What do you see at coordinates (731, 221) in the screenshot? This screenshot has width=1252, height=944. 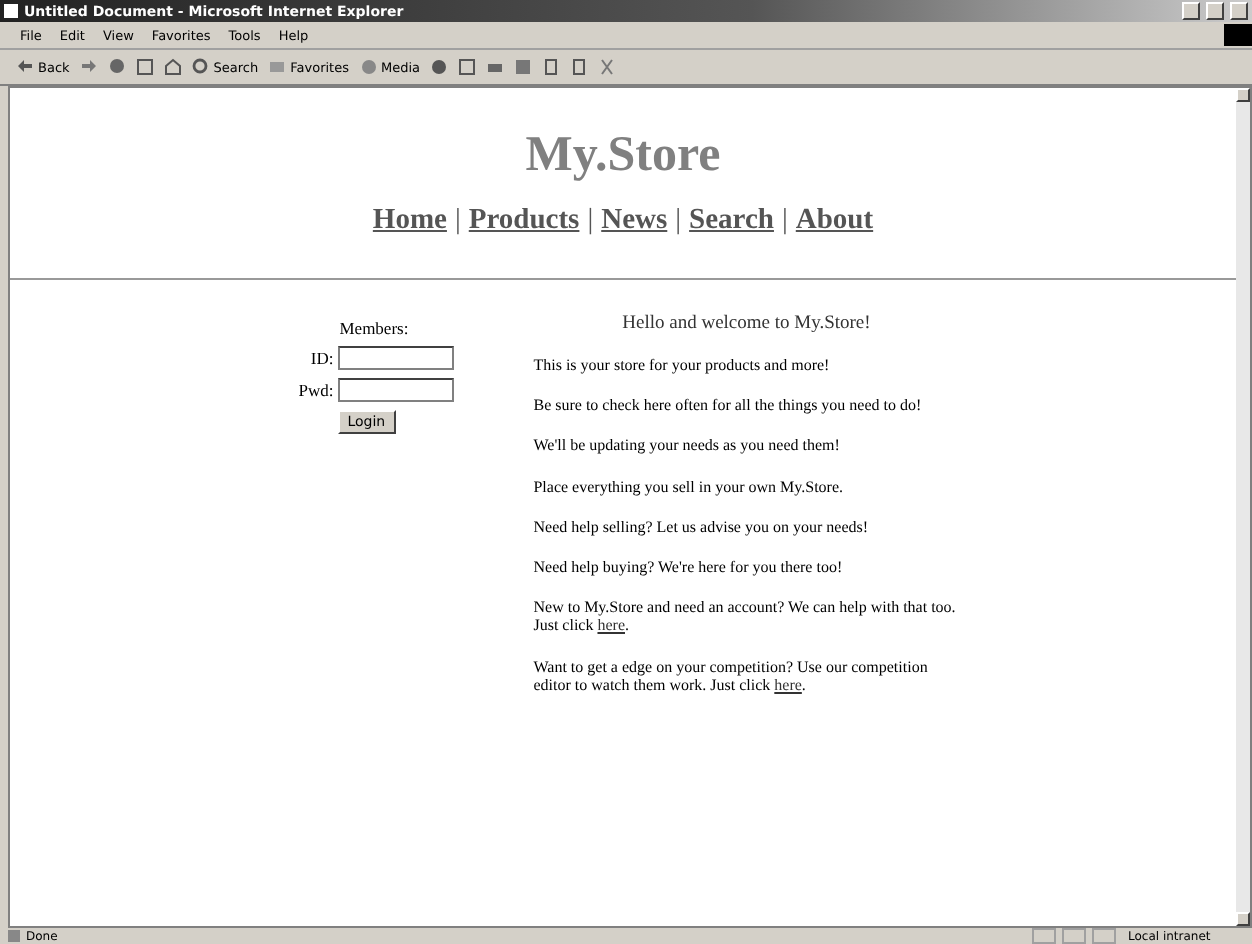 I see `nav-link: Search` at bounding box center [731, 221].